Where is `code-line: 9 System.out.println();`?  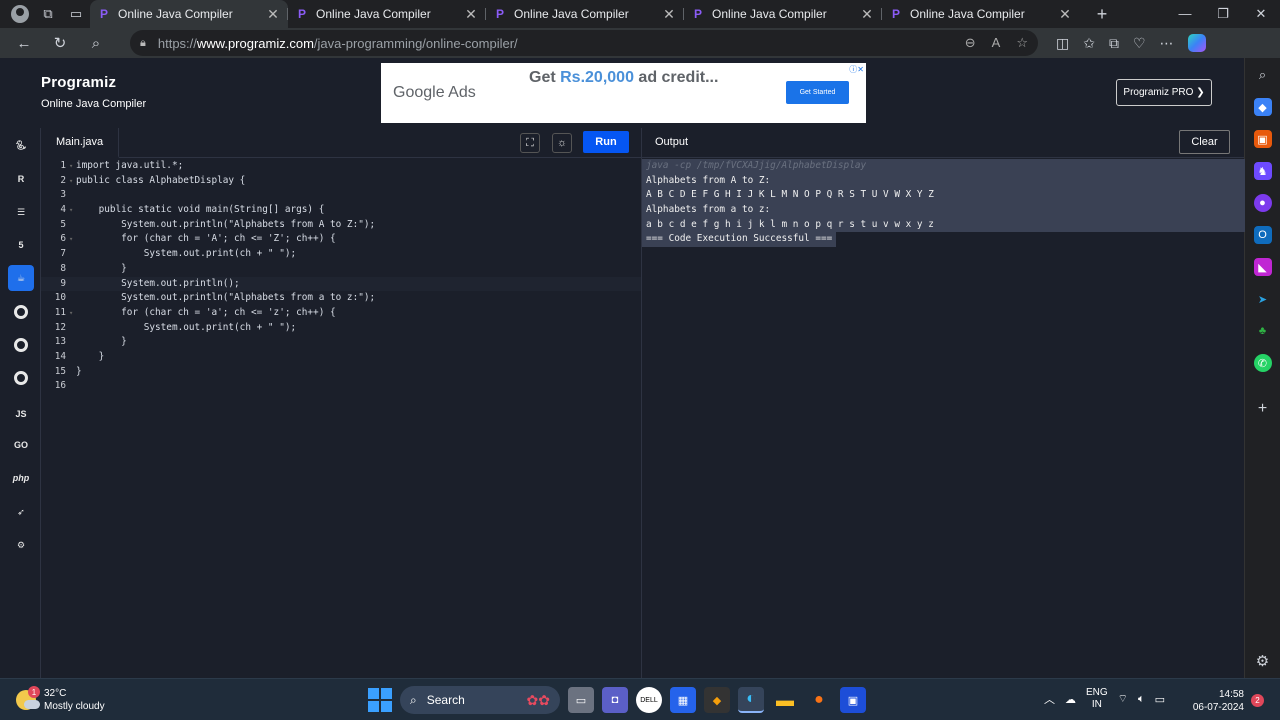 code-line: 9 System.out.println(); is located at coordinates (341, 284).